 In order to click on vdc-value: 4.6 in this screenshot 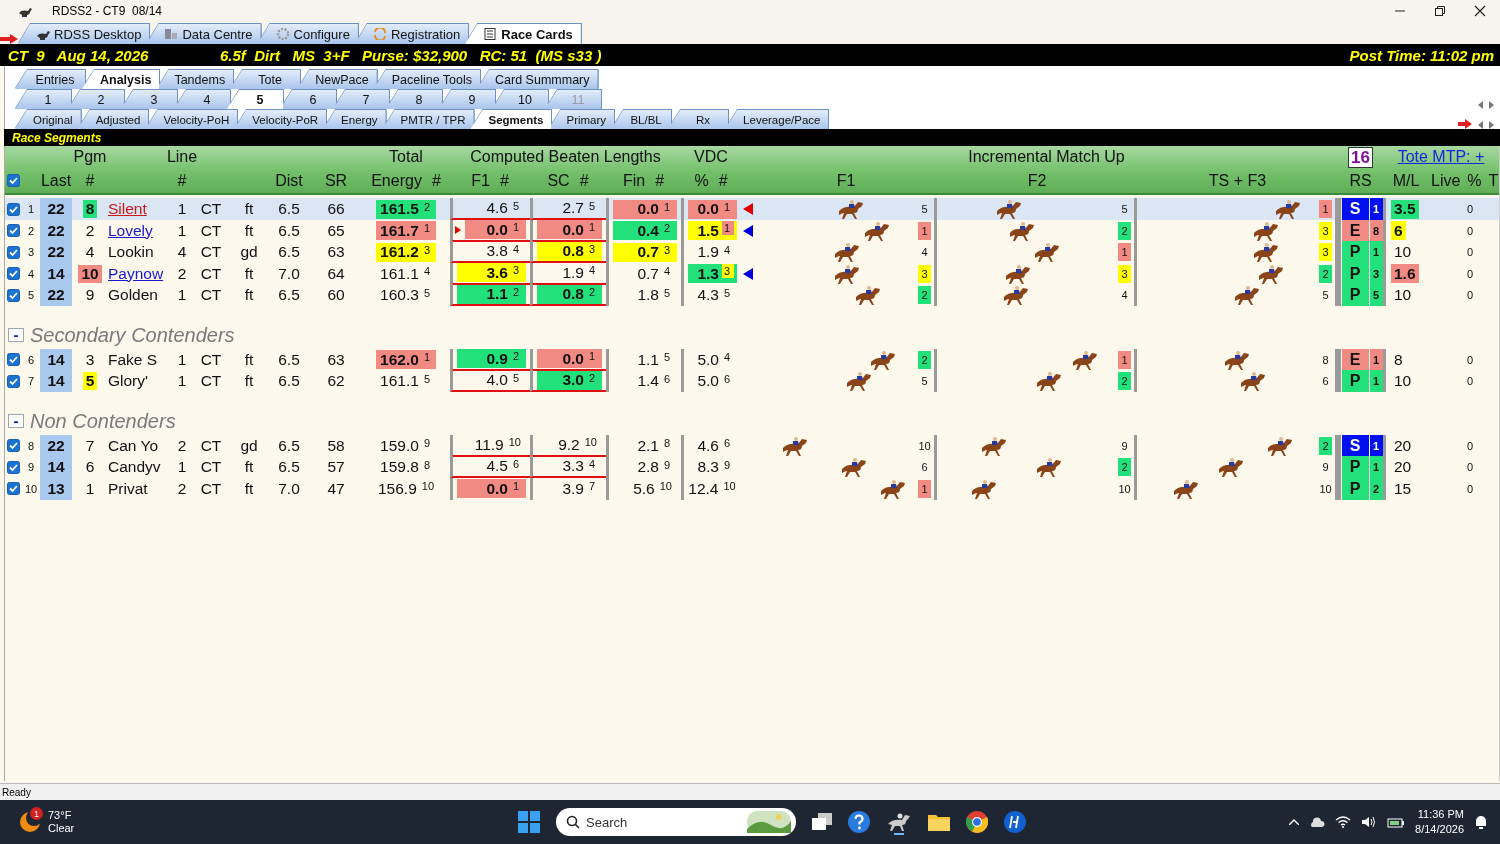, I will do `click(707, 445)`.